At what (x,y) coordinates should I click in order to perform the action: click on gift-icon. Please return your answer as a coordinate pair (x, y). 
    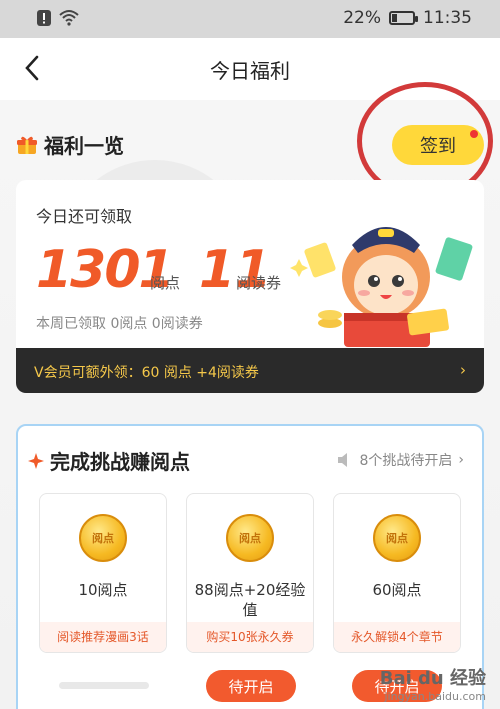
    Looking at the image, I should click on (27, 145).